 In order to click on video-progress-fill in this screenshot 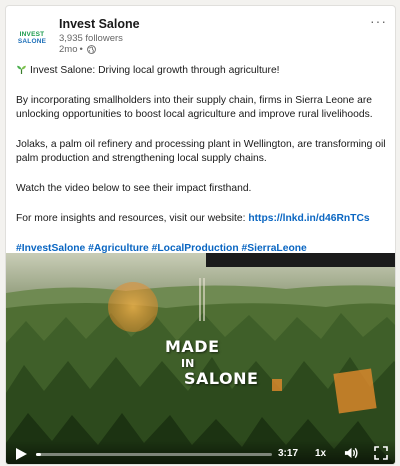, I will do `click(38, 454)`.